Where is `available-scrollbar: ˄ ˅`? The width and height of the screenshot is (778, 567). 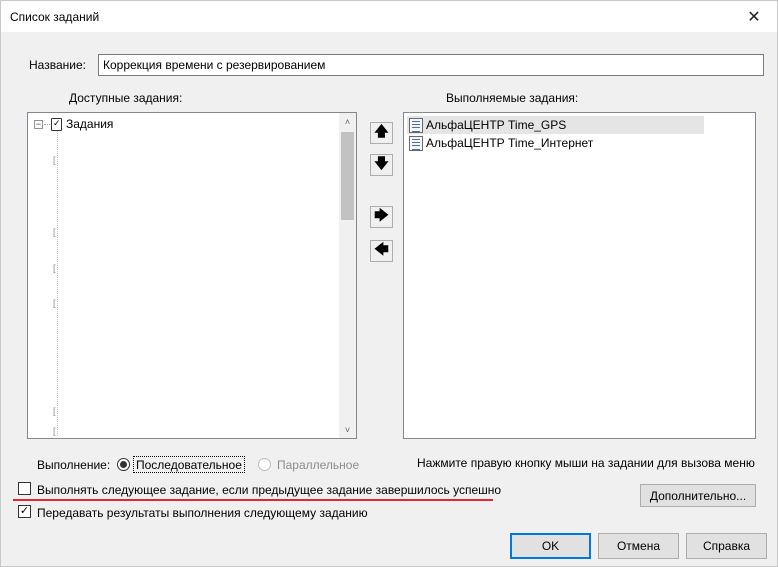
available-scrollbar: ˄ ˅ is located at coordinates (347, 275).